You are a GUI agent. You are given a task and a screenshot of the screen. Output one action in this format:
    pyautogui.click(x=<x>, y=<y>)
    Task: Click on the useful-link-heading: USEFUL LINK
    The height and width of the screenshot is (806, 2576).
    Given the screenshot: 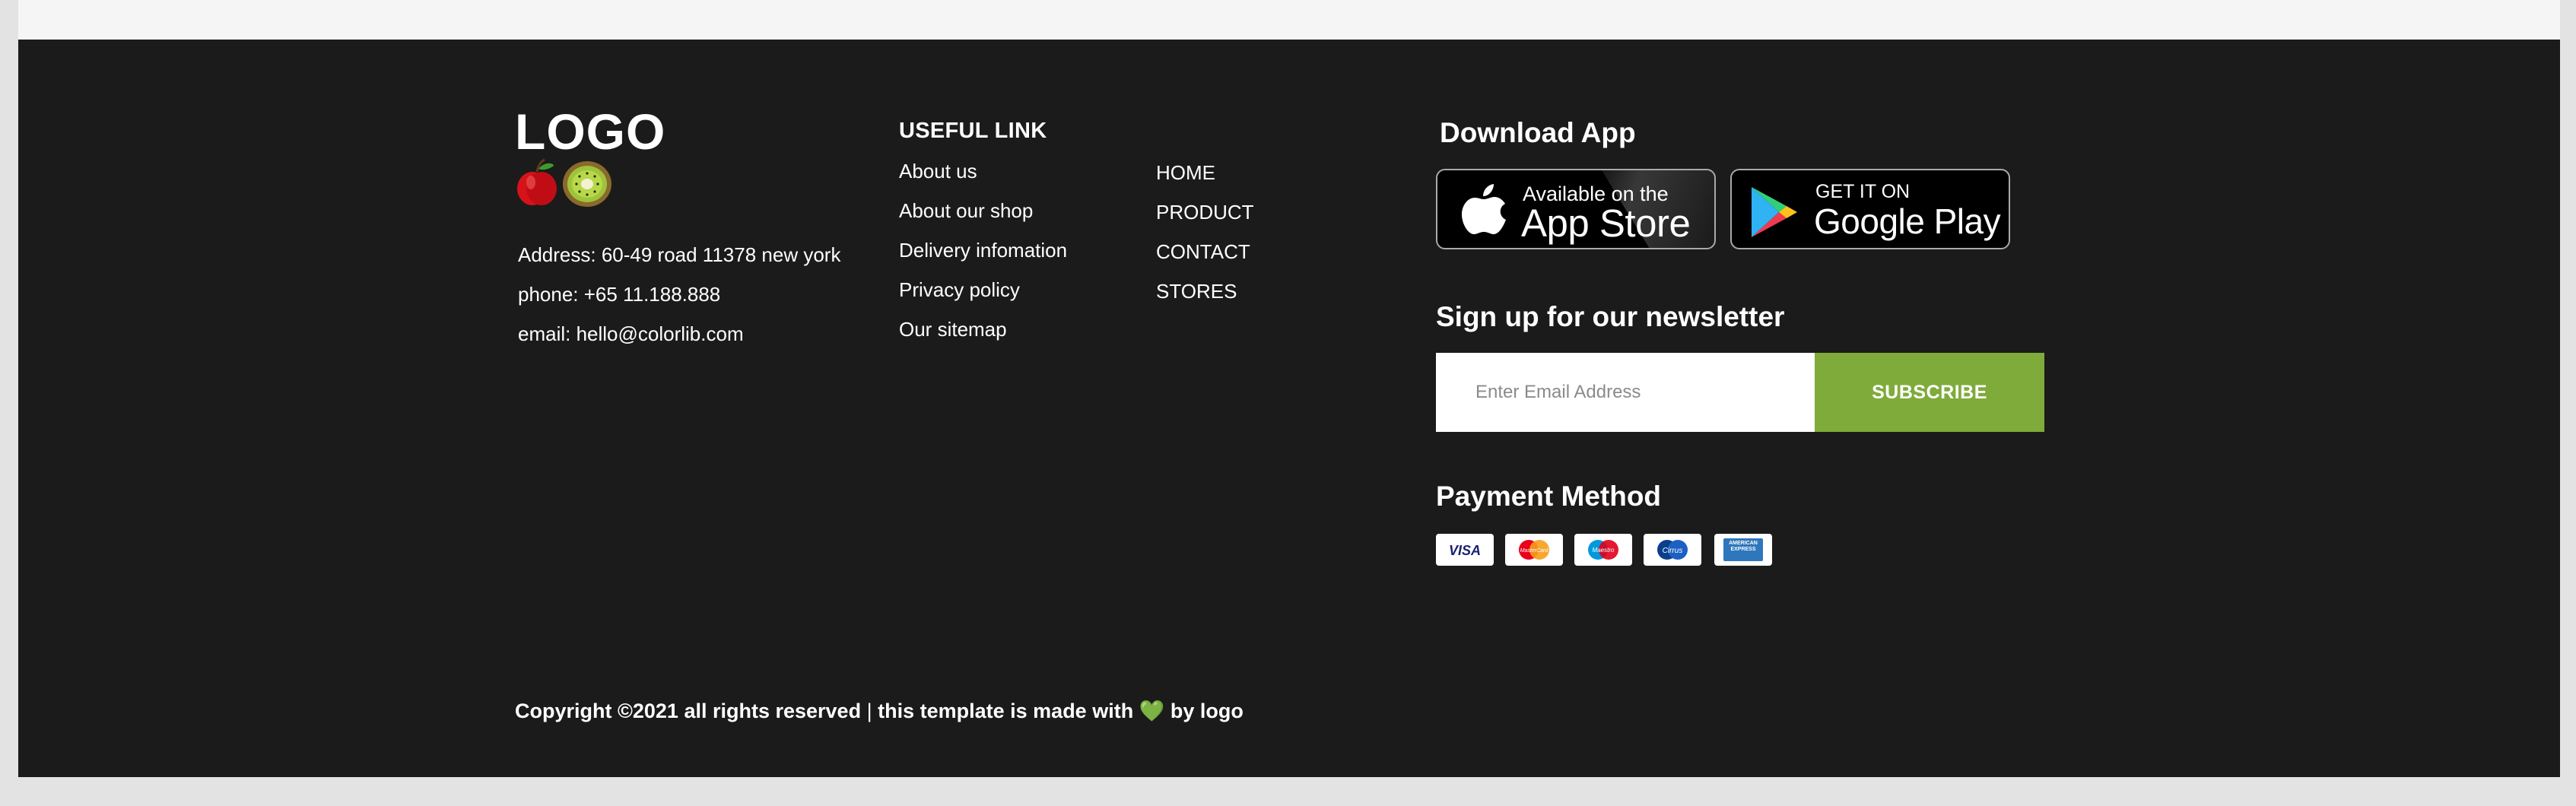 What is the action you would take?
    pyautogui.click(x=973, y=131)
    